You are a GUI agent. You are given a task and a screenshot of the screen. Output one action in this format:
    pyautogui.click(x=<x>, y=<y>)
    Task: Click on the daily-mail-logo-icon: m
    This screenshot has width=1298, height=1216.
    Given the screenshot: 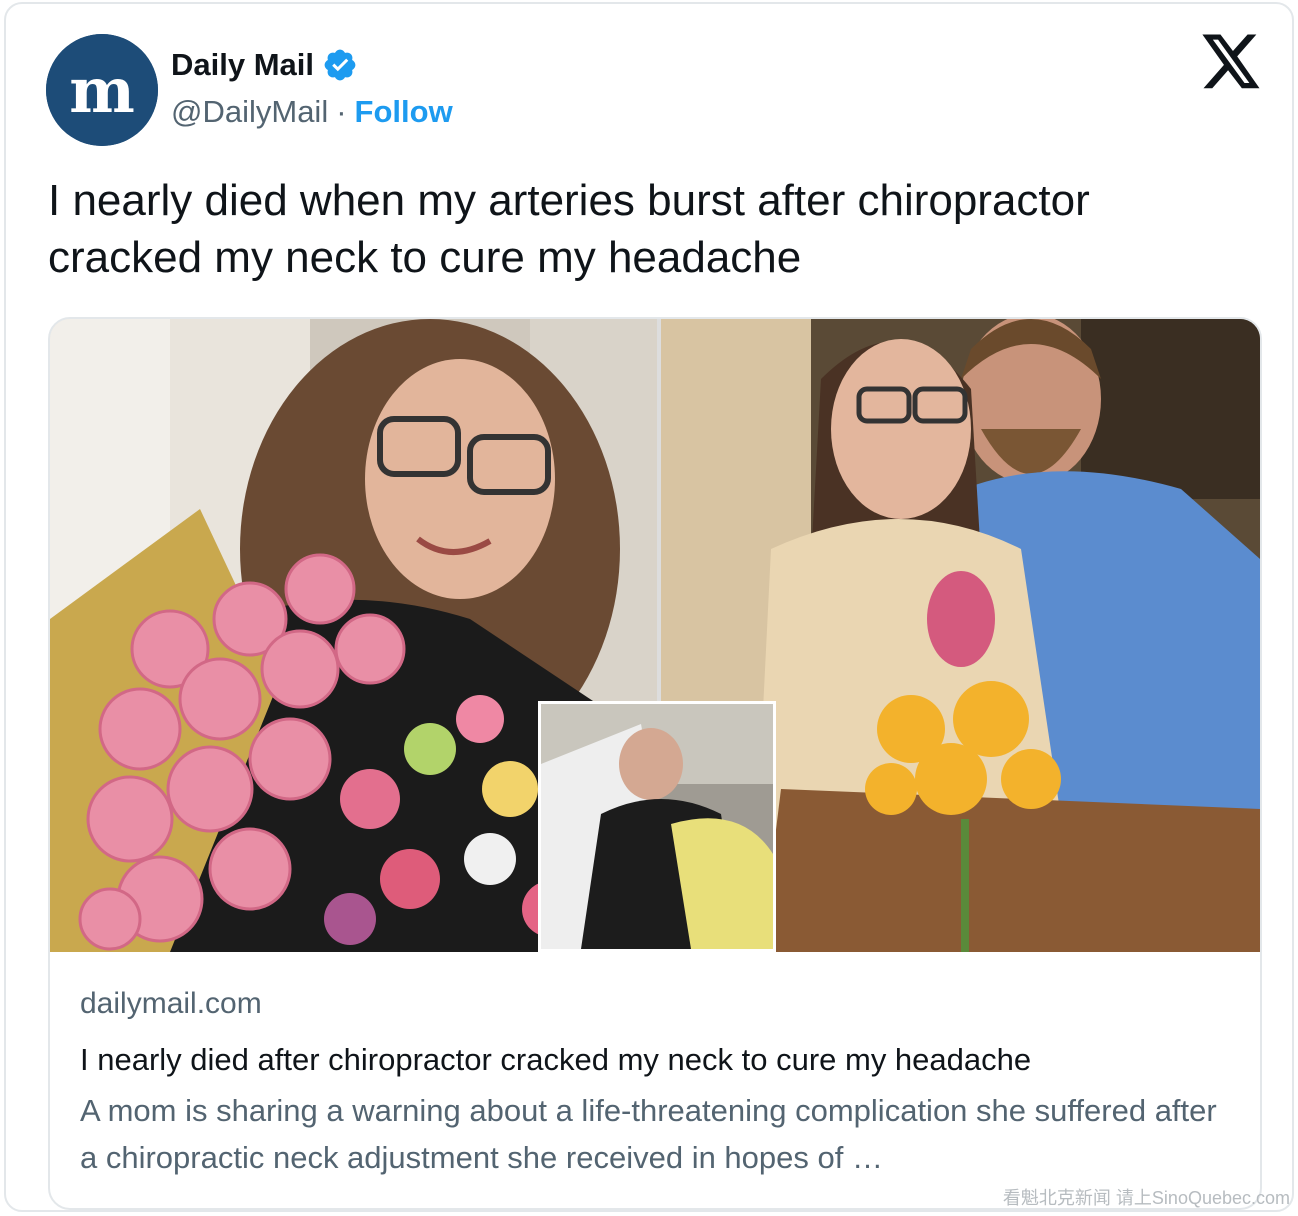 What is the action you would take?
    pyautogui.click(x=102, y=90)
    